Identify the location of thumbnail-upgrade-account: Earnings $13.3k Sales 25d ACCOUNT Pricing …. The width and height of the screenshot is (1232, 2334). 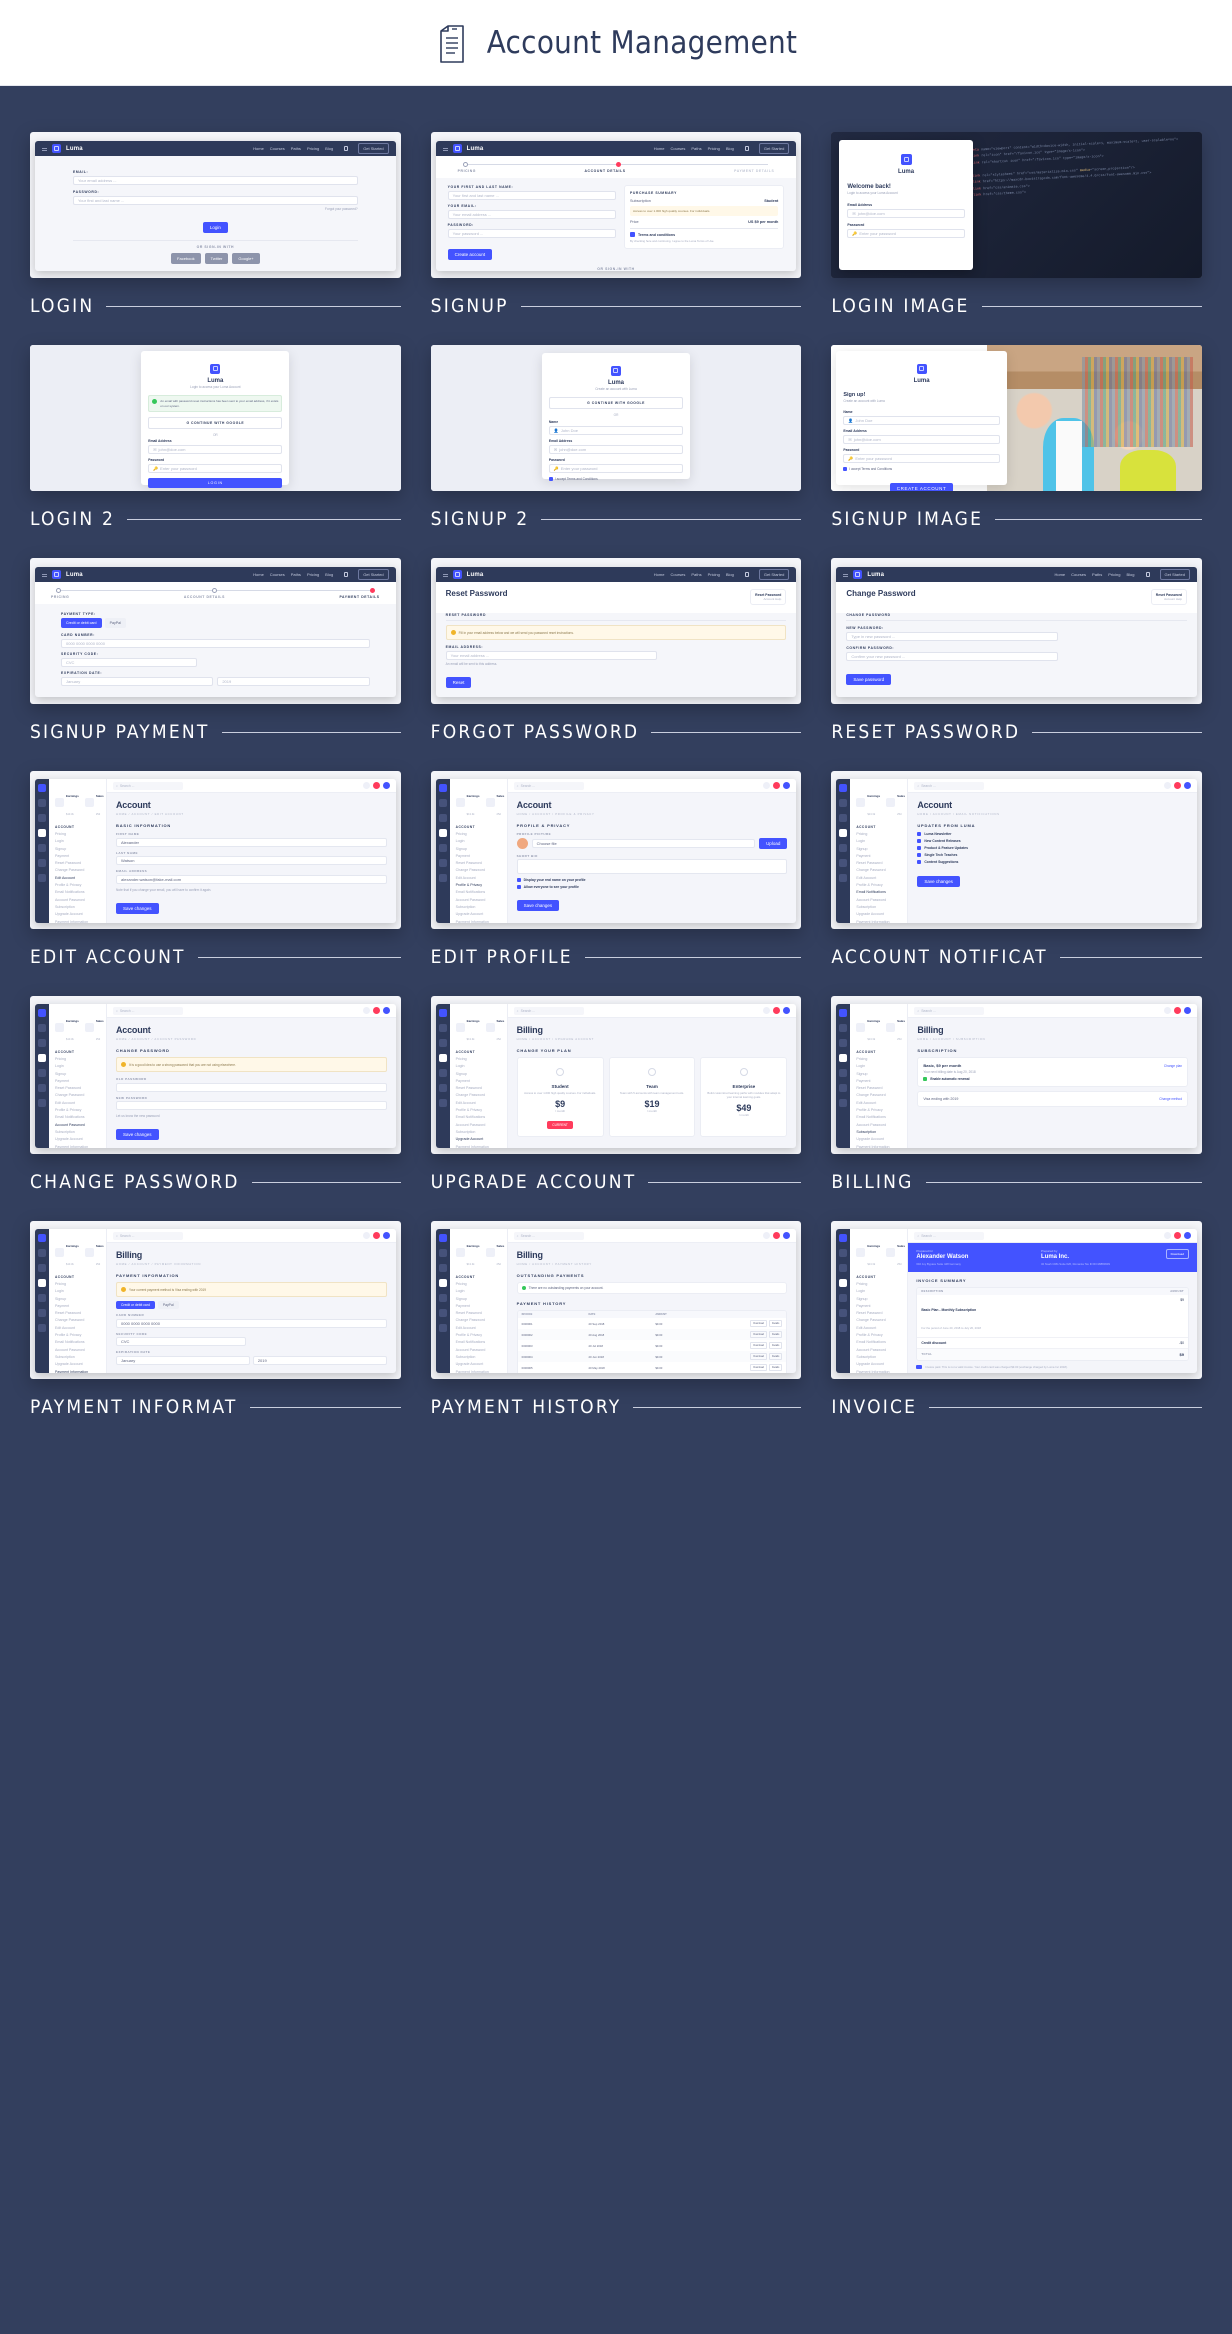
(616, 1075).